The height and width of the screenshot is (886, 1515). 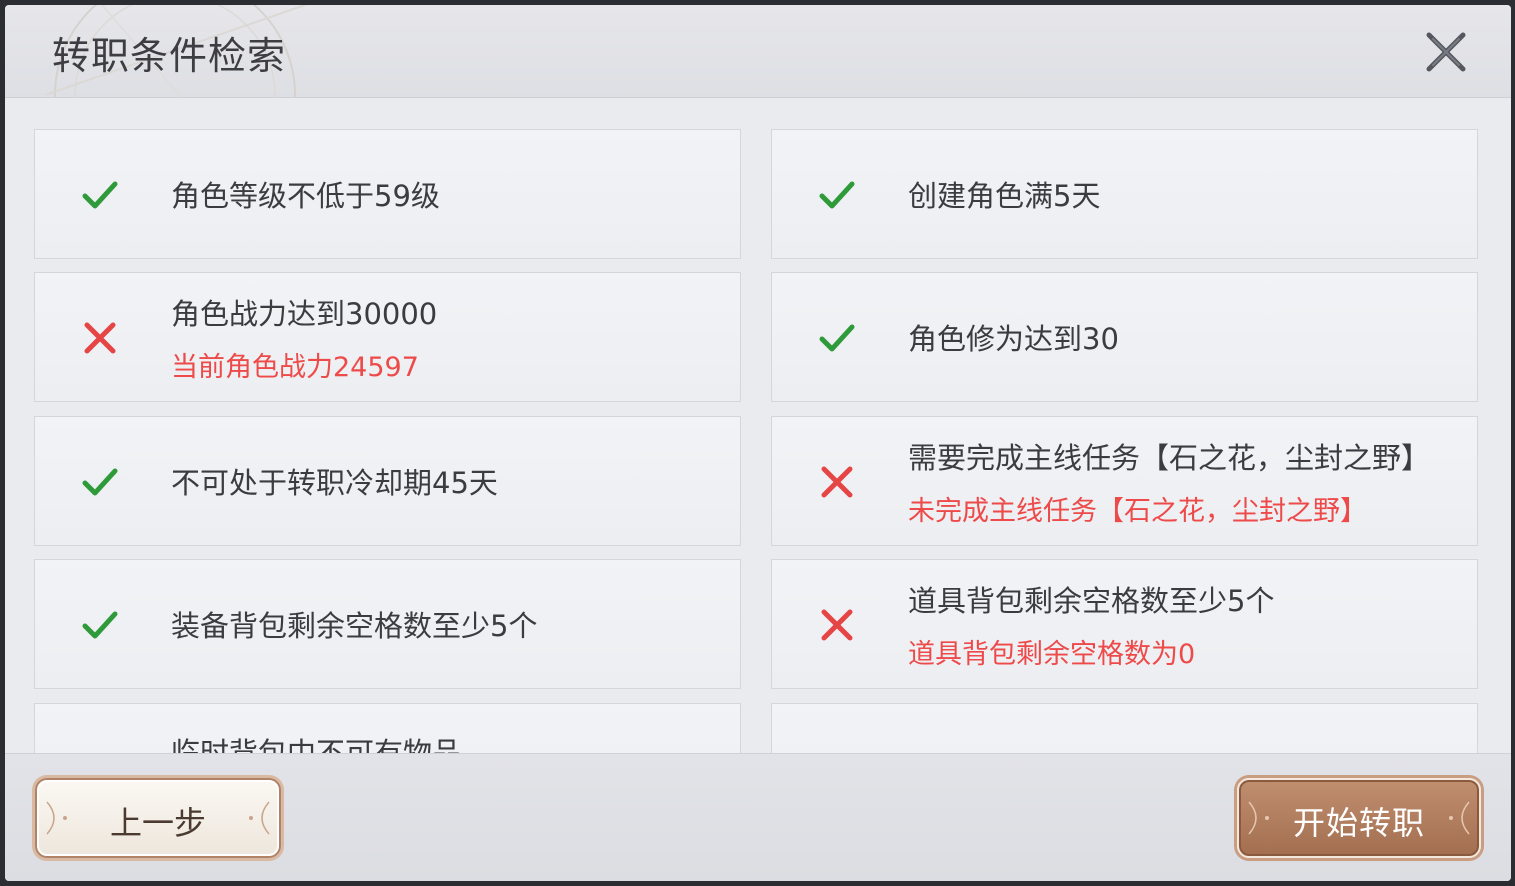 I want to click on condition-label: 角色等级不低于59级, so click(x=305, y=196).